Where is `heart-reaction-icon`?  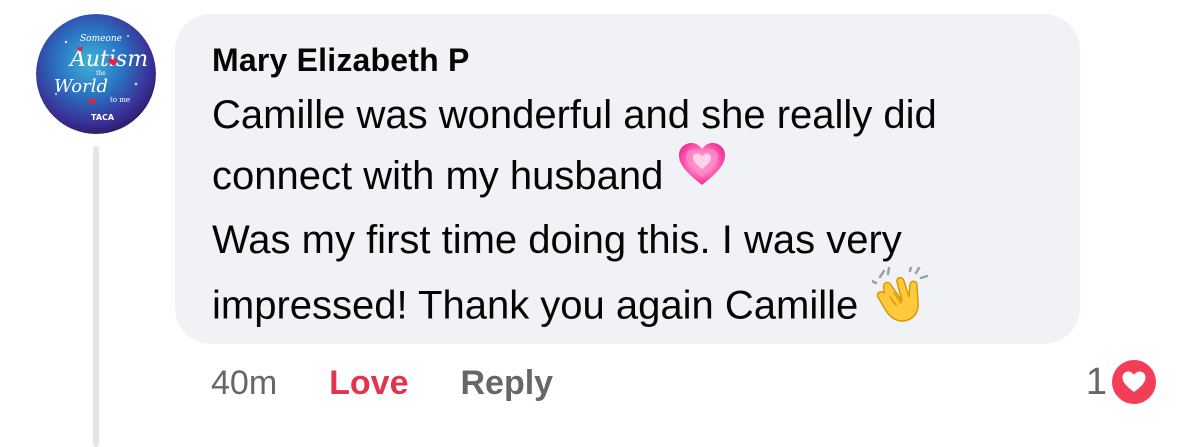
heart-reaction-icon is located at coordinates (1134, 382).